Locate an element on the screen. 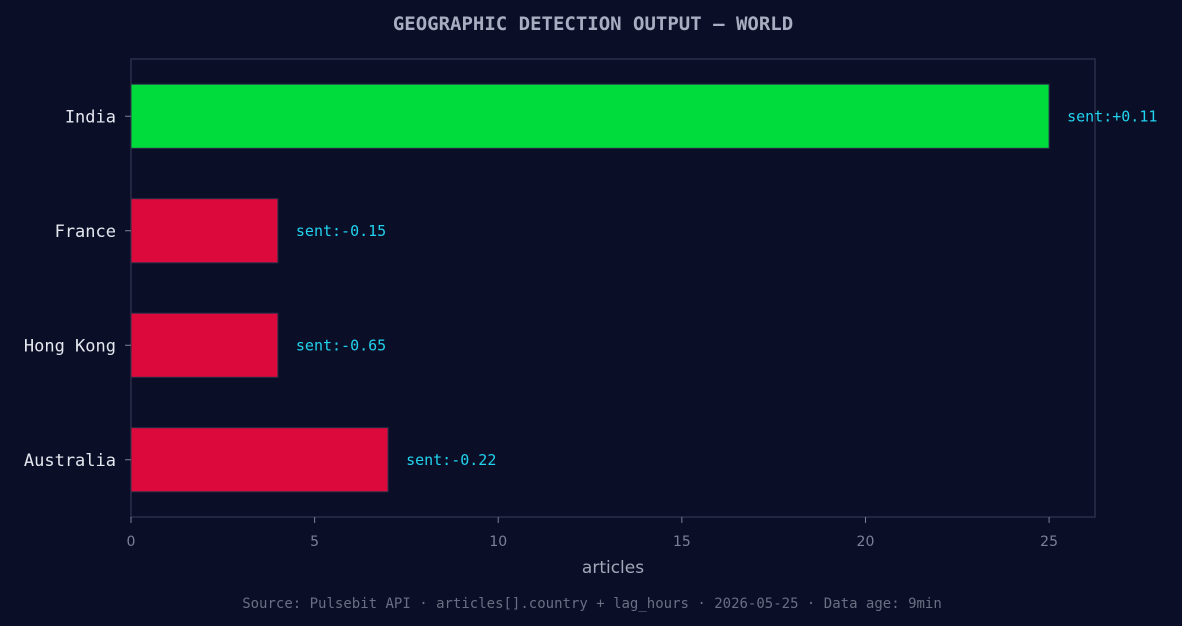 Image resolution: width=1182 pixels, height=626 pixels. x-axis-label: articles is located at coordinates (613, 568).